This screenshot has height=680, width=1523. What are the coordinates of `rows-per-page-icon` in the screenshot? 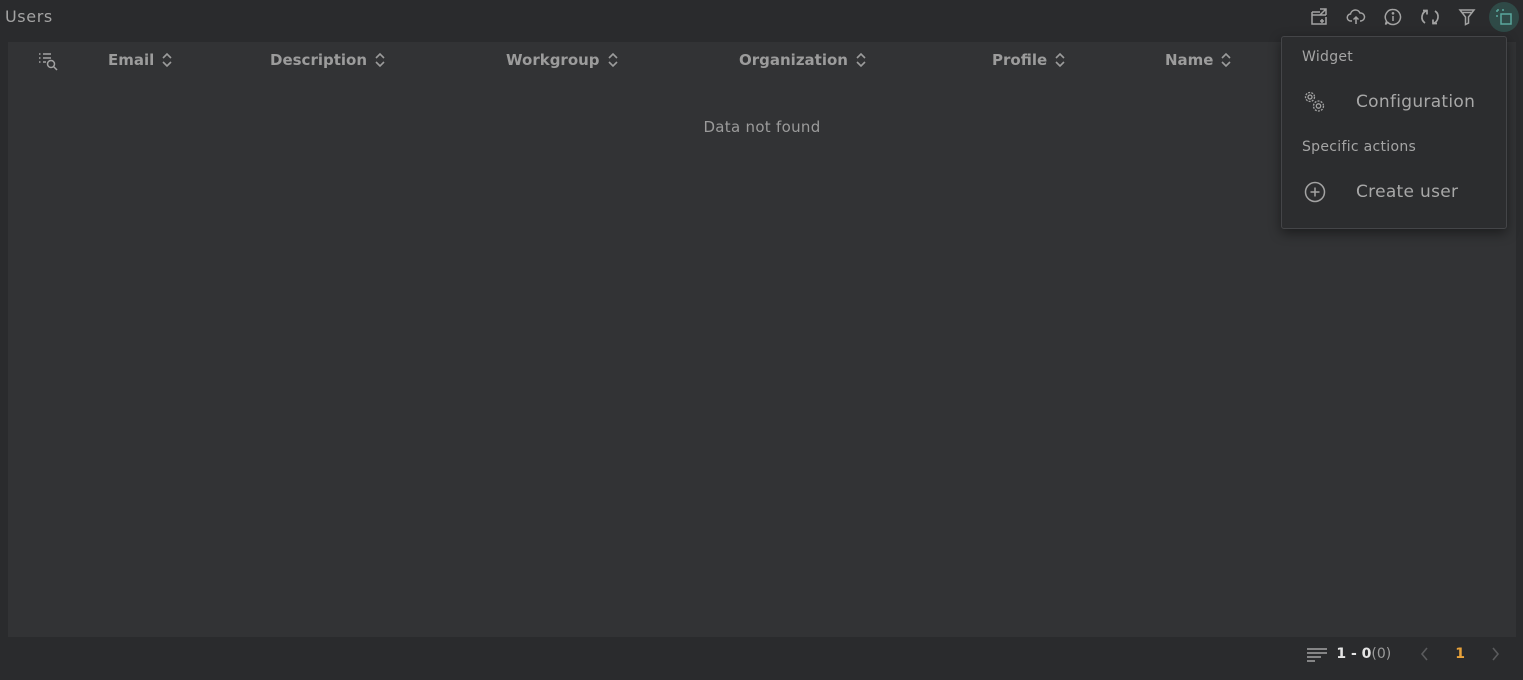 It's located at (1317, 654).